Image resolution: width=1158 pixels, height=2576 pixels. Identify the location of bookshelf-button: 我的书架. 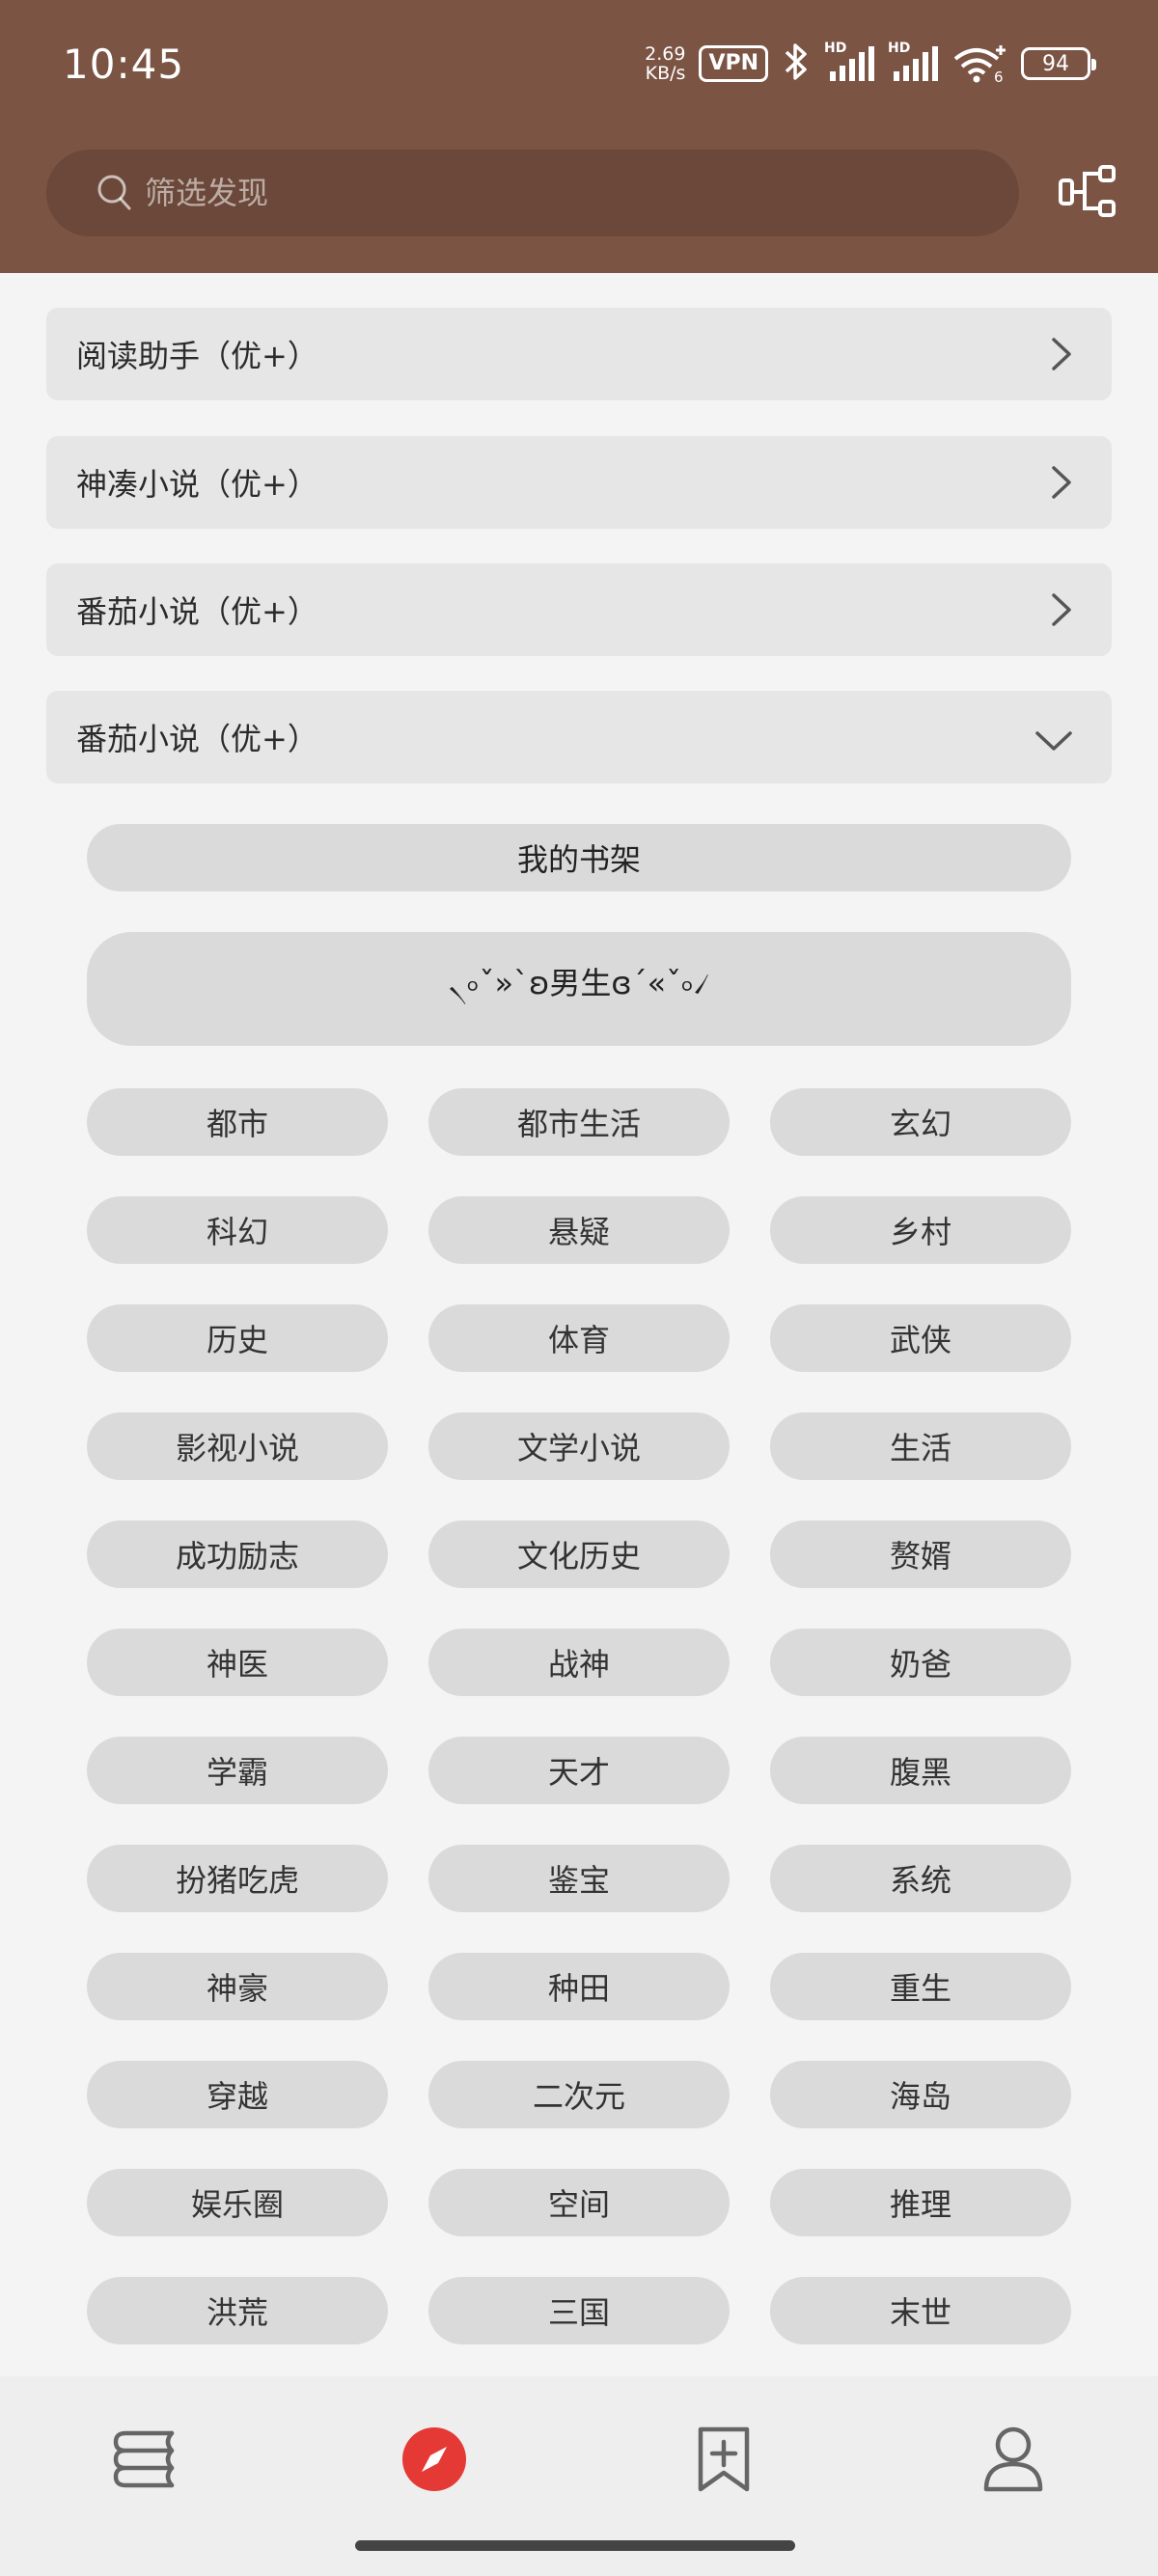
(579, 857).